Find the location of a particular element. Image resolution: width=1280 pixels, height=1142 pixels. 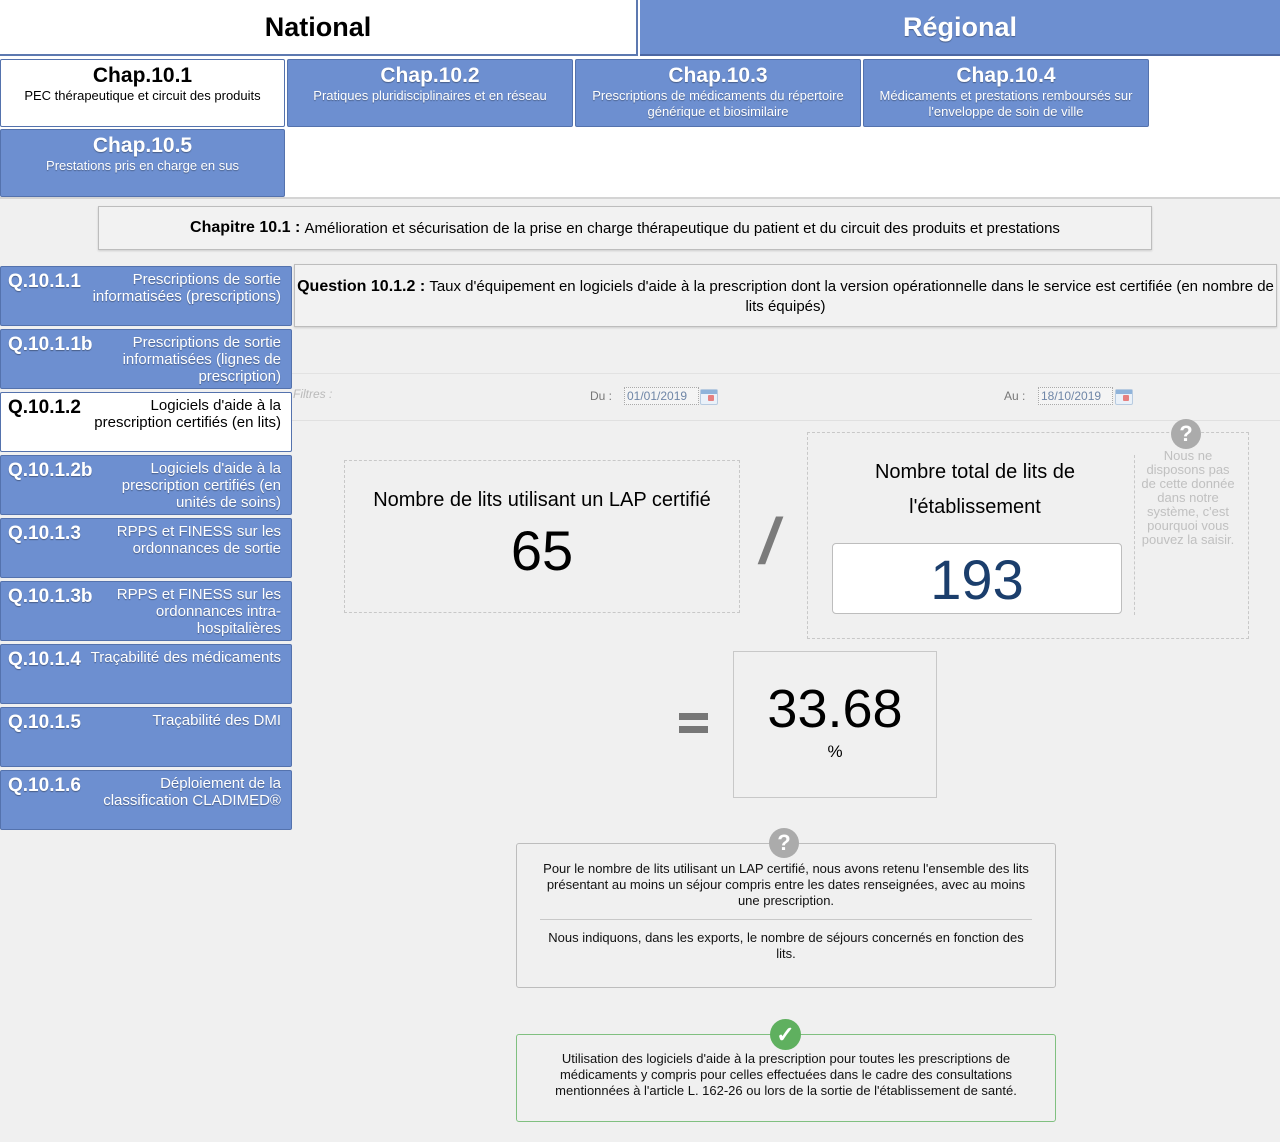

tab-national-label: National is located at coordinates (318, 26).